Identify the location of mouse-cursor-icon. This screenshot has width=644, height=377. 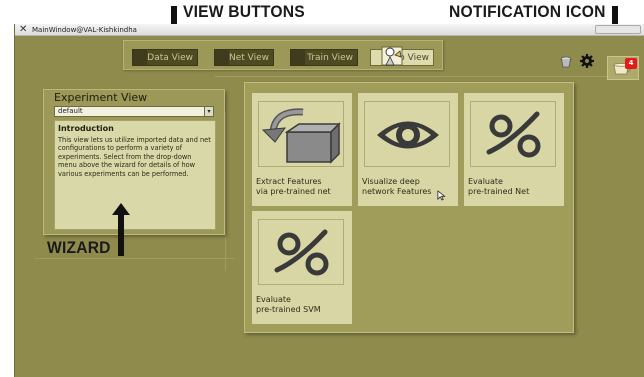
(441, 195).